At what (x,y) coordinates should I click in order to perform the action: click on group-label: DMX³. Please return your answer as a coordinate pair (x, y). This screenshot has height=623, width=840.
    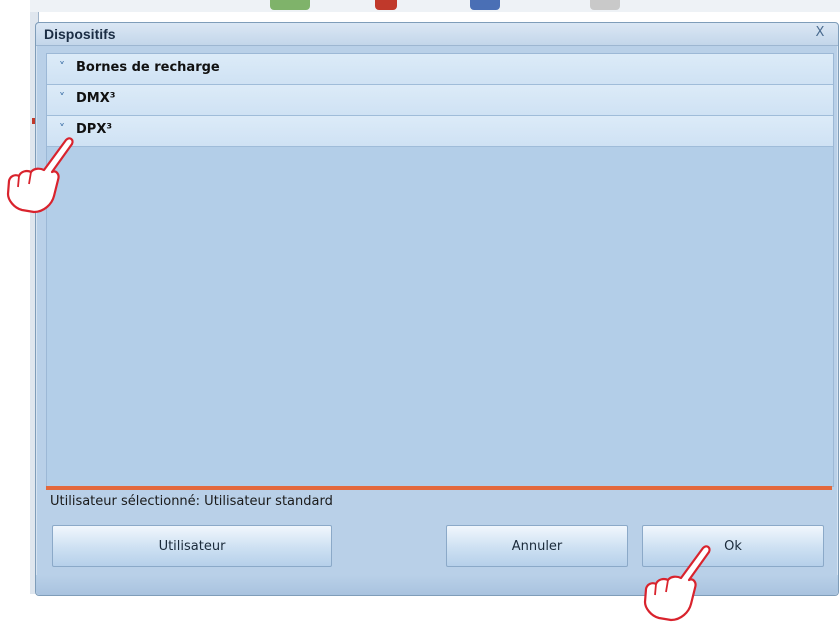
    Looking at the image, I should click on (96, 98).